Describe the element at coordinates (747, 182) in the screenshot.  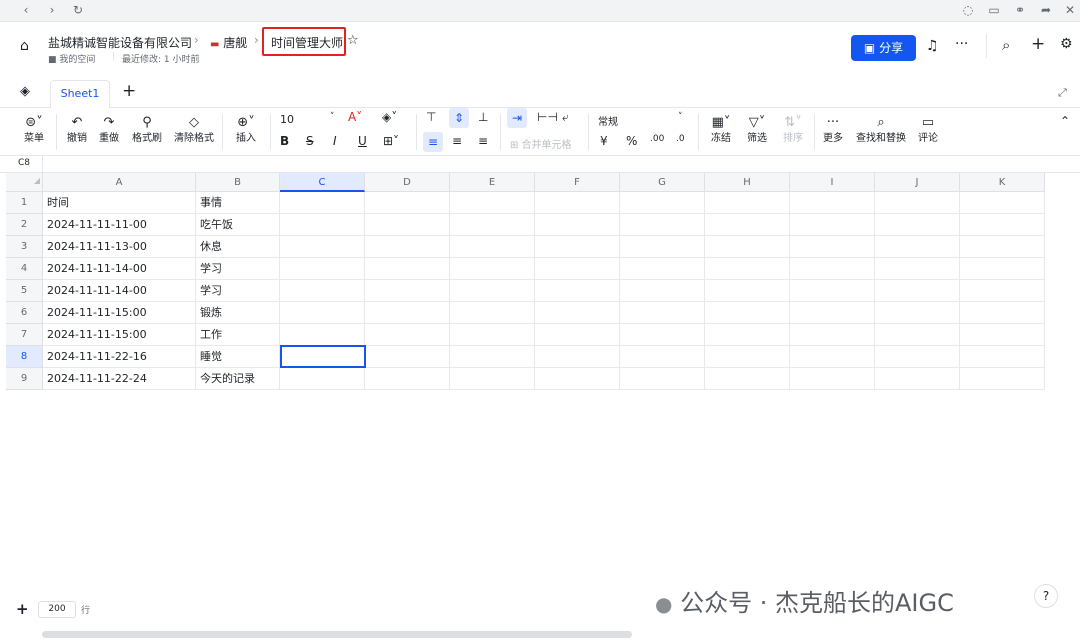
I see `column-header-h: H` at that location.